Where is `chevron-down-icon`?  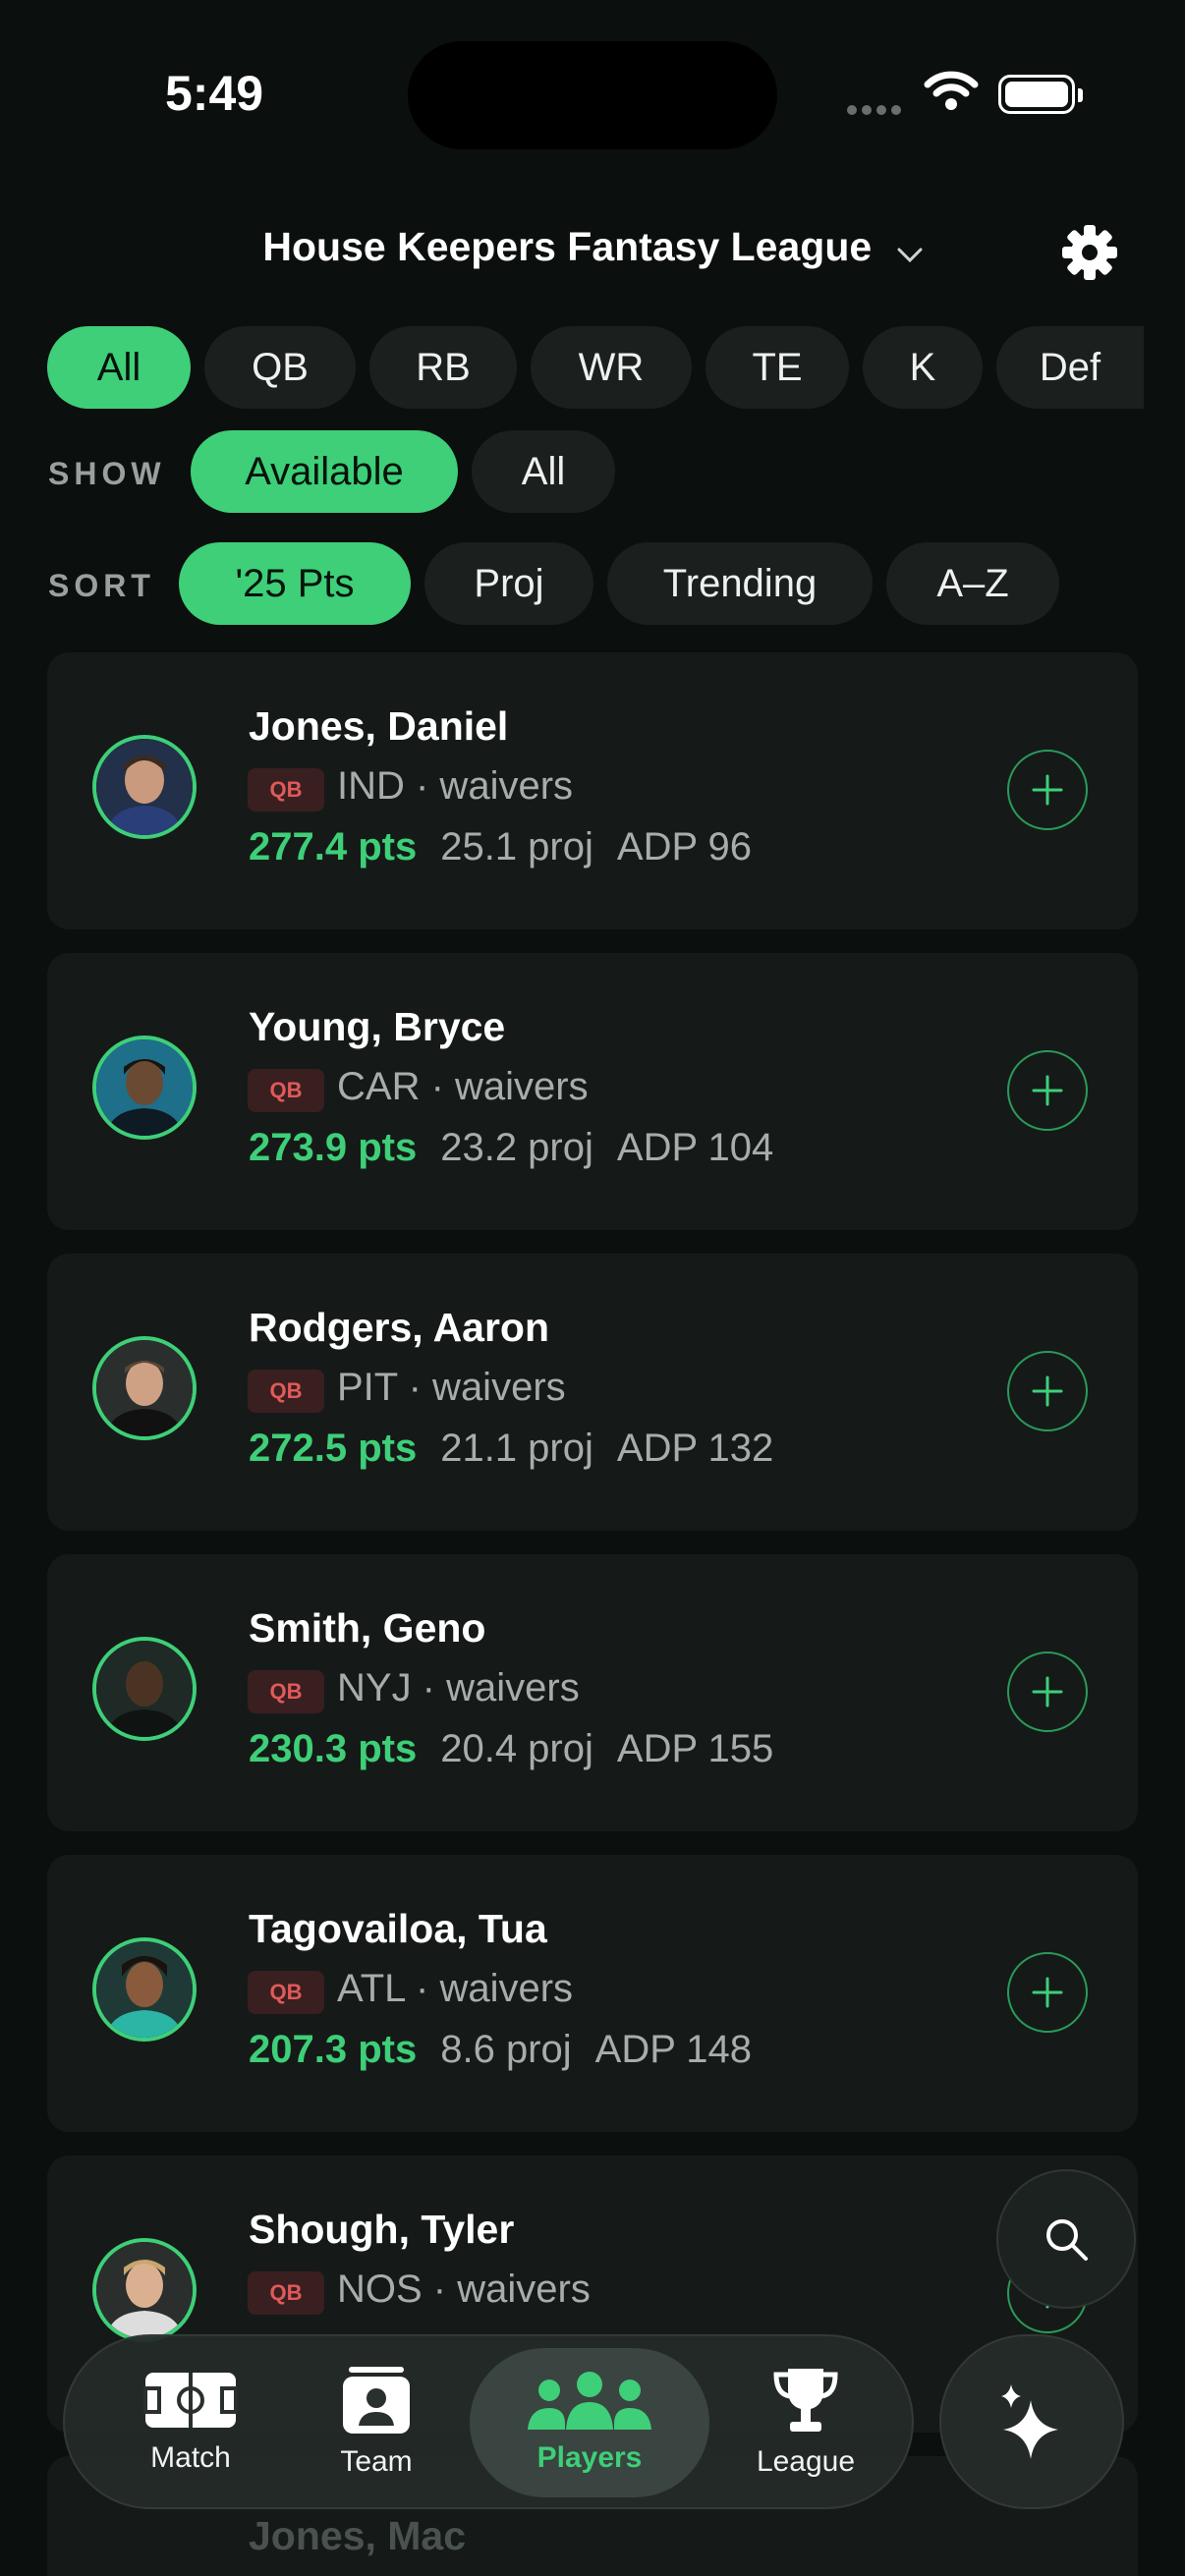 chevron-down-icon is located at coordinates (910, 250).